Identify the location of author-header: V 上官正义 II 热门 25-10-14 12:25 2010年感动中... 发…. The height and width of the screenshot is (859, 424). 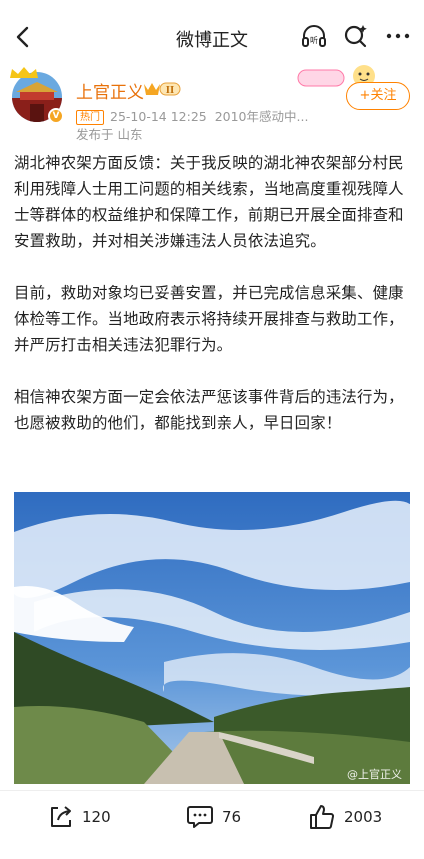
(212, 104).